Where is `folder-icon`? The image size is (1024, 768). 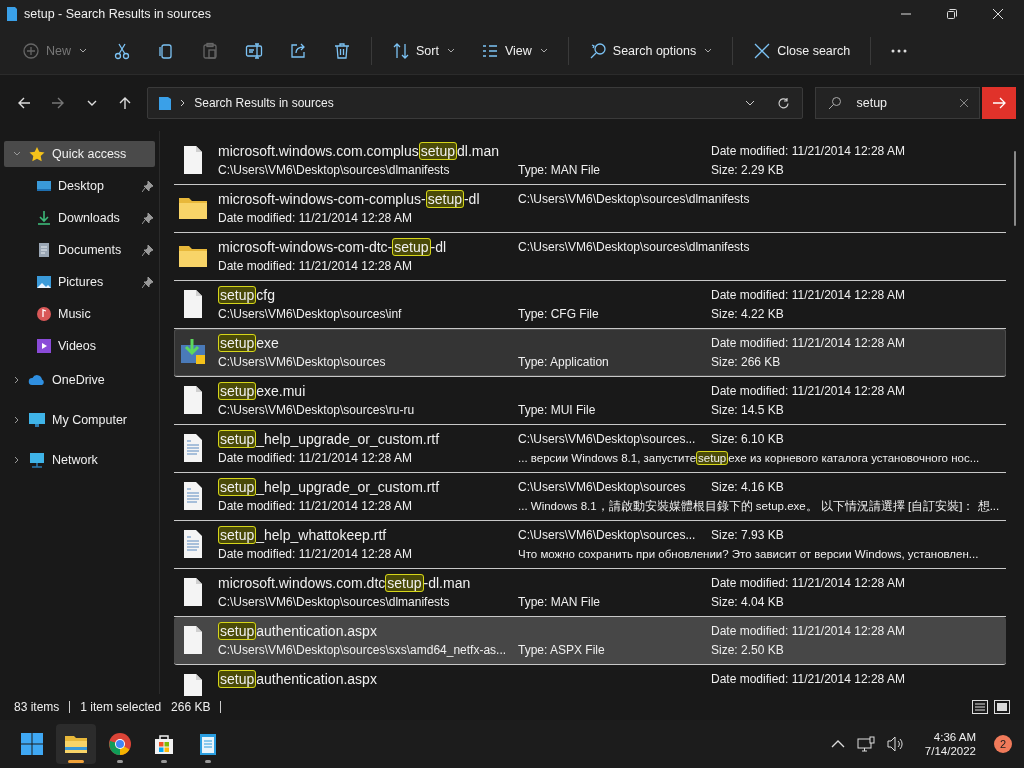
folder-icon is located at coordinates (12, 14).